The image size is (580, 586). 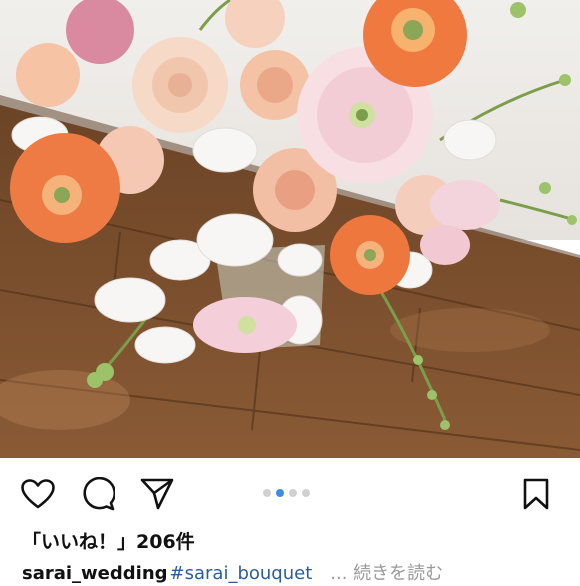 I want to click on caption-username: sarai_wedding, so click(x=95, y=573).